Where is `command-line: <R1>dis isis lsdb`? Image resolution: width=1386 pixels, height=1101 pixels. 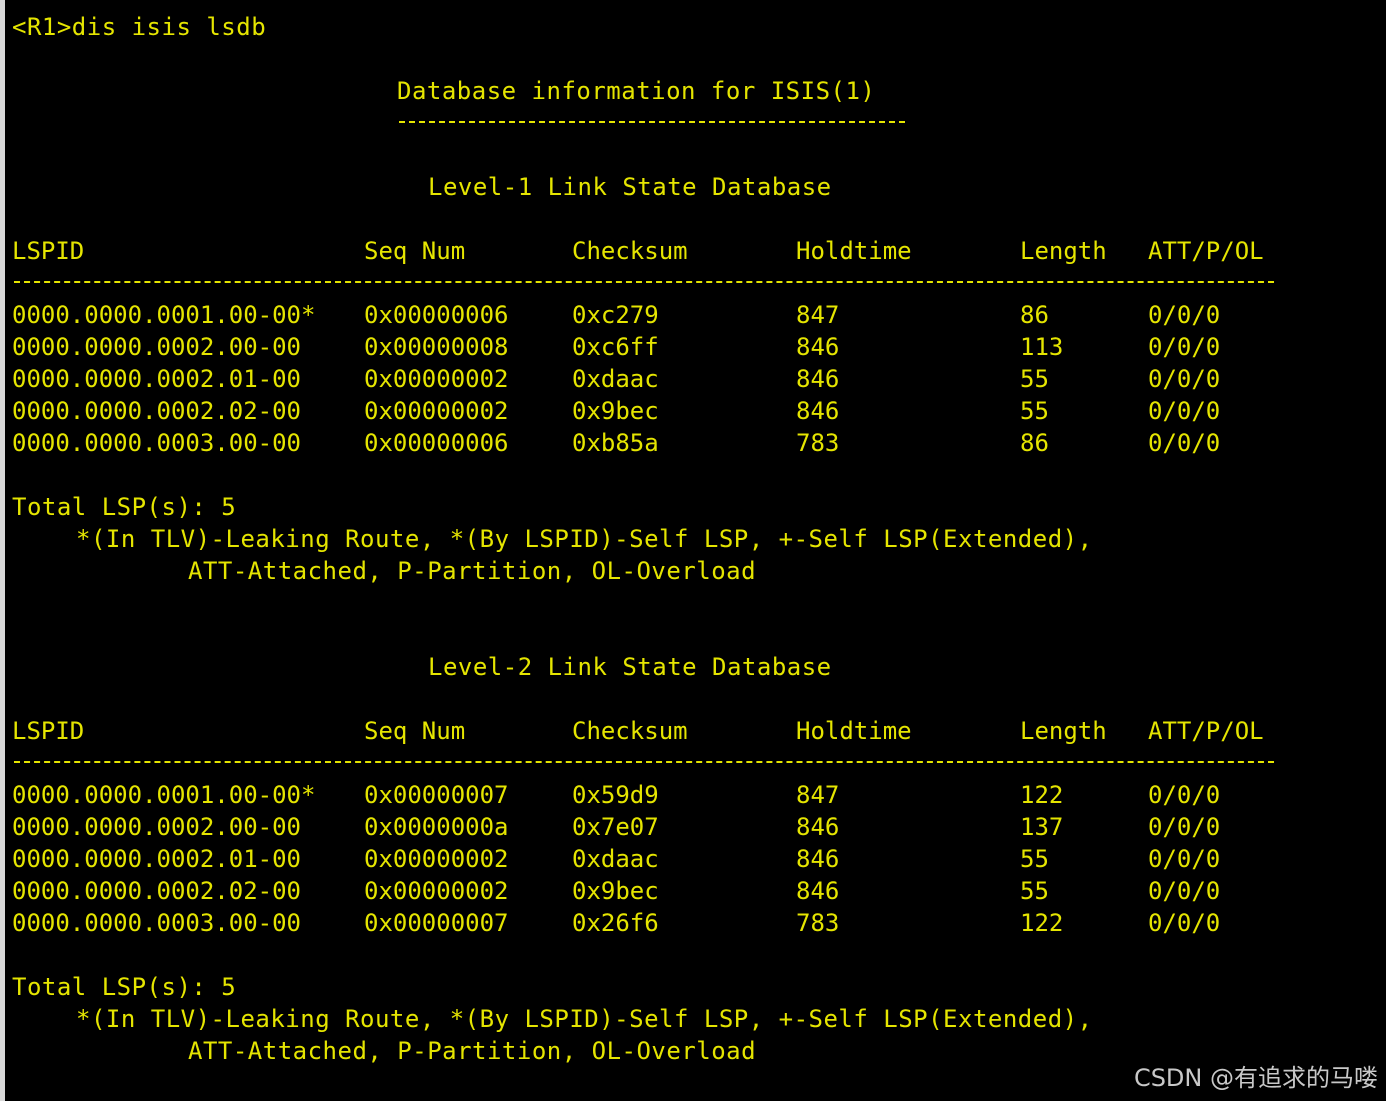 command-line: <R1>dis isis lsdb is located at coordinates (139, 27).